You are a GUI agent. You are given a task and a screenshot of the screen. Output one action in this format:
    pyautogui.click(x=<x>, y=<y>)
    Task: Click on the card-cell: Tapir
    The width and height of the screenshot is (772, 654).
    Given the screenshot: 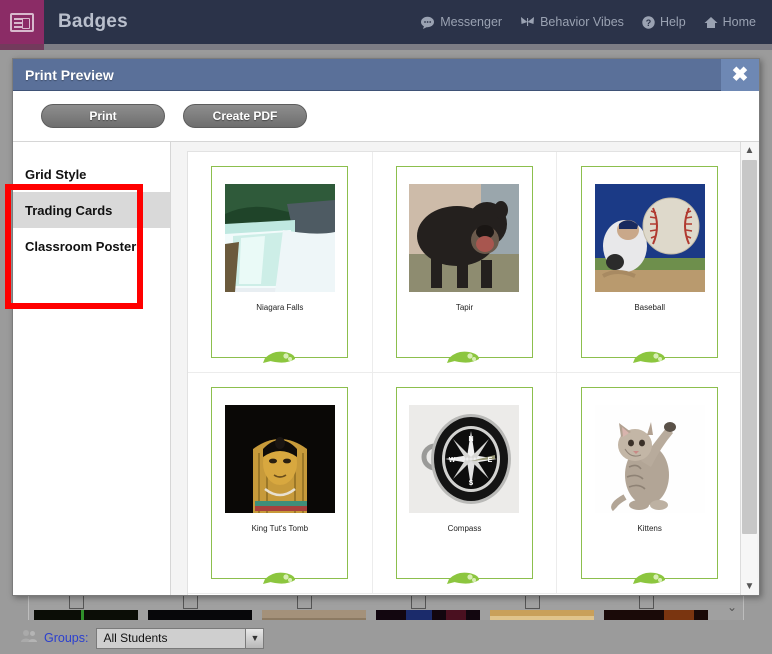 What is the action you would take?
    pyautogui.click(x=465, y=262)
    